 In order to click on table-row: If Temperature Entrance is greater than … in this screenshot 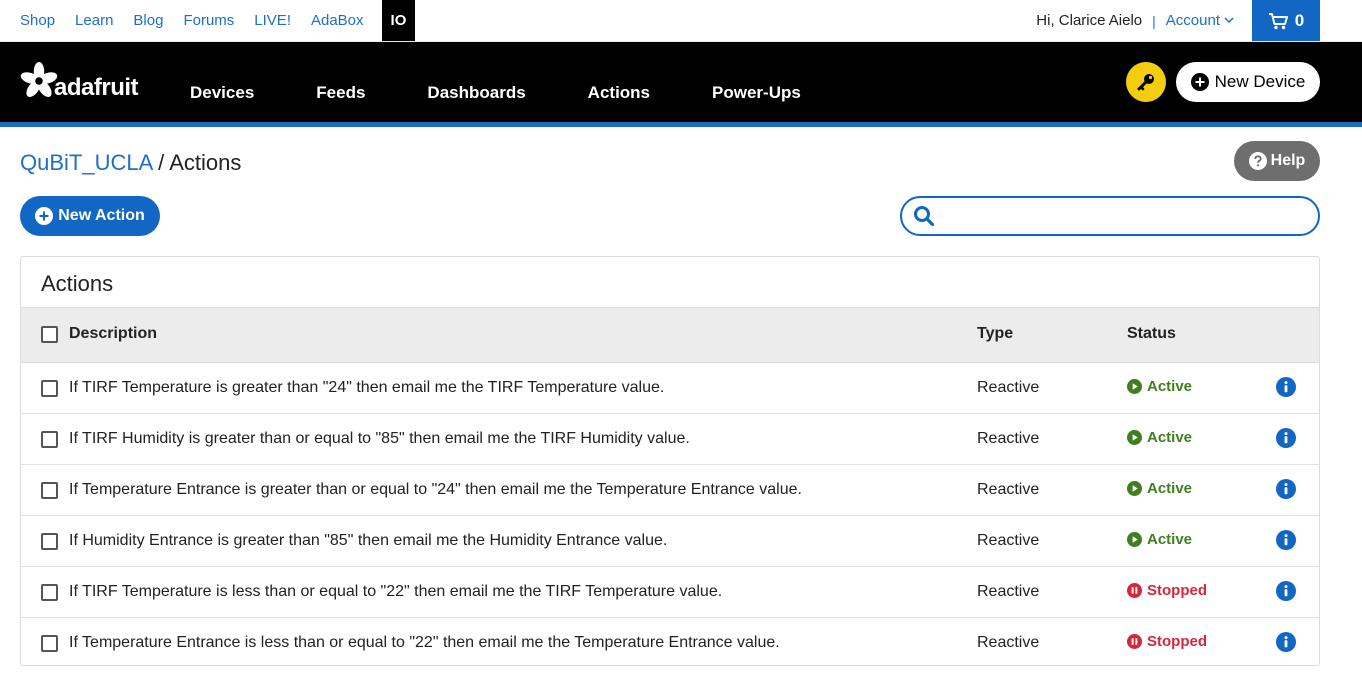, I will do `click(670, 490)`.